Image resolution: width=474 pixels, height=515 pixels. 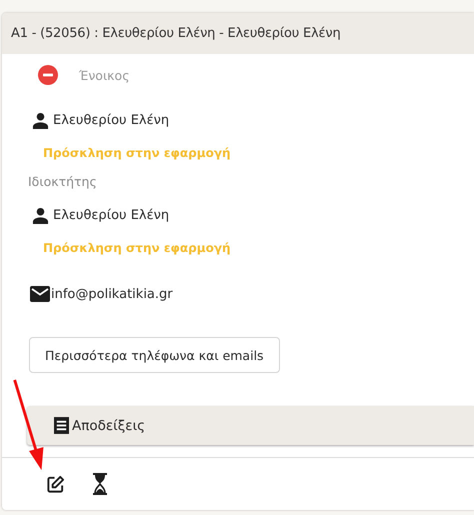 What do you see at coordinates (154, 355) in the screenshot?
I see `more-contacts-button: Περισσότερα τηλέφωνα και emails` at bounding box center [154, 355].